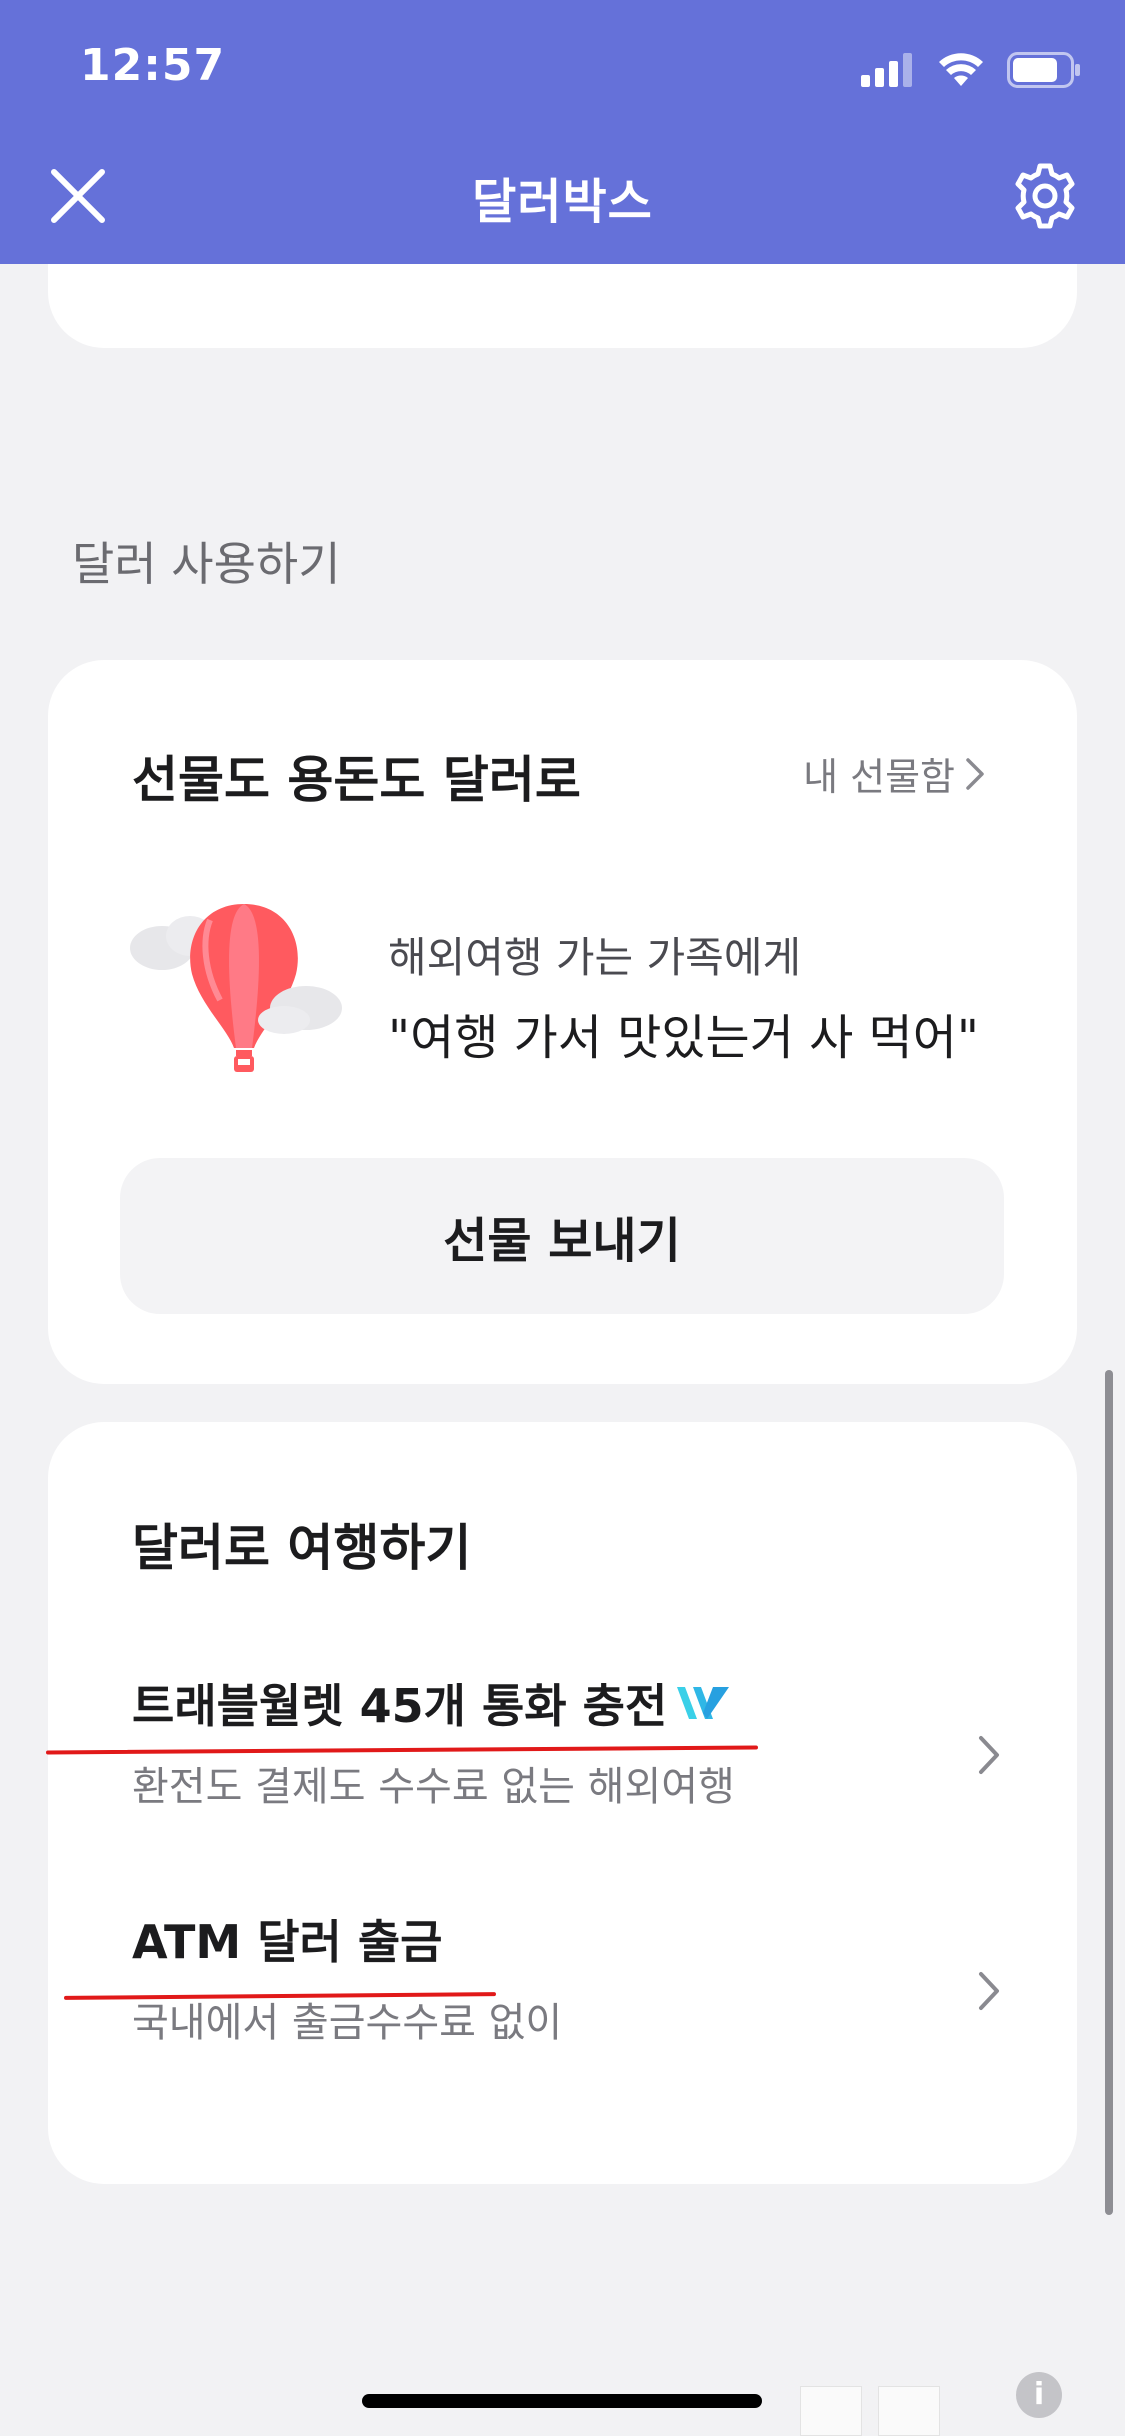 The height and width of the screenshot is (2436, 1125). I want to click on top-header: 12:57 달러박스, so click(562, 132).